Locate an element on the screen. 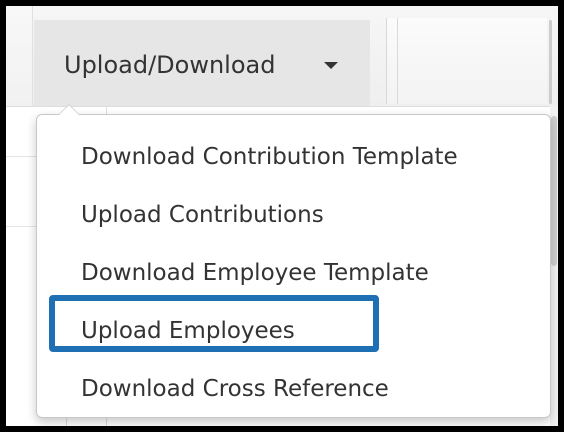 The width and height of the screenshot is (564, 432). highlight-annotation-box is located at coordinates (214, 323).